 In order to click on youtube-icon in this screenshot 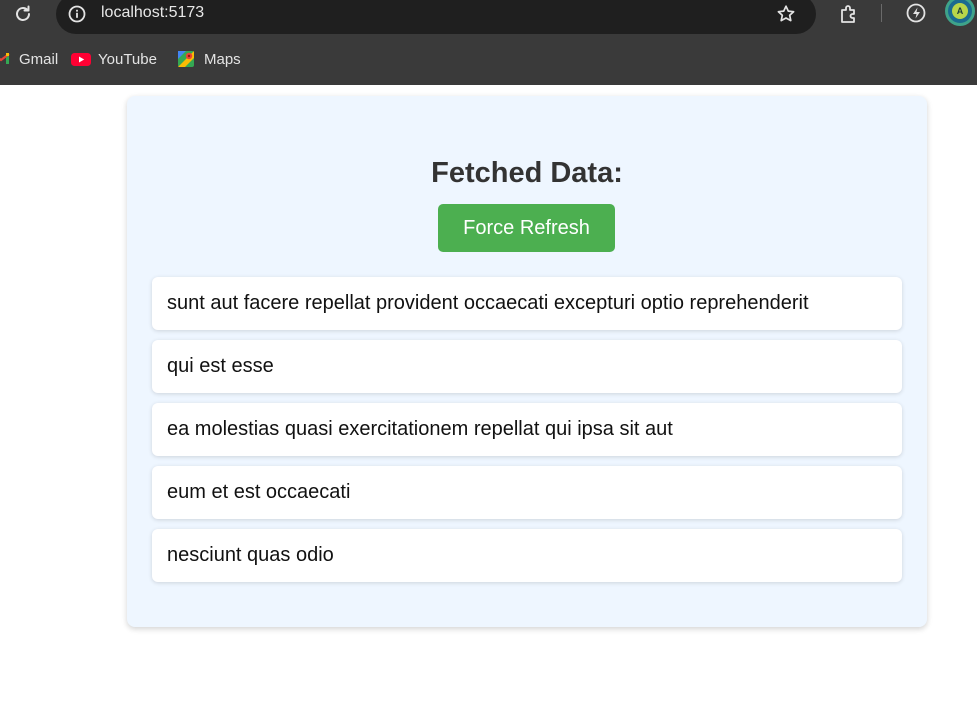, I will do `click(81, 59)`.